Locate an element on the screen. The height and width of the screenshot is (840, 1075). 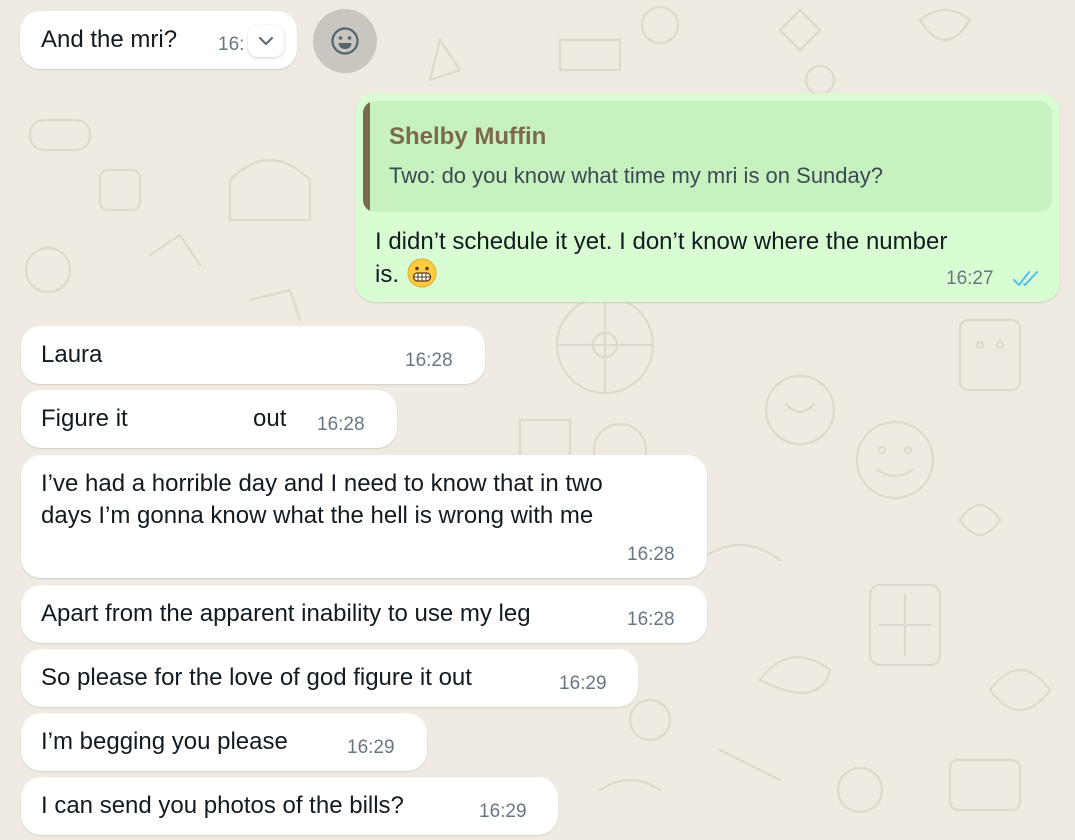
message-menu-button is located at coordinates (266, 41).